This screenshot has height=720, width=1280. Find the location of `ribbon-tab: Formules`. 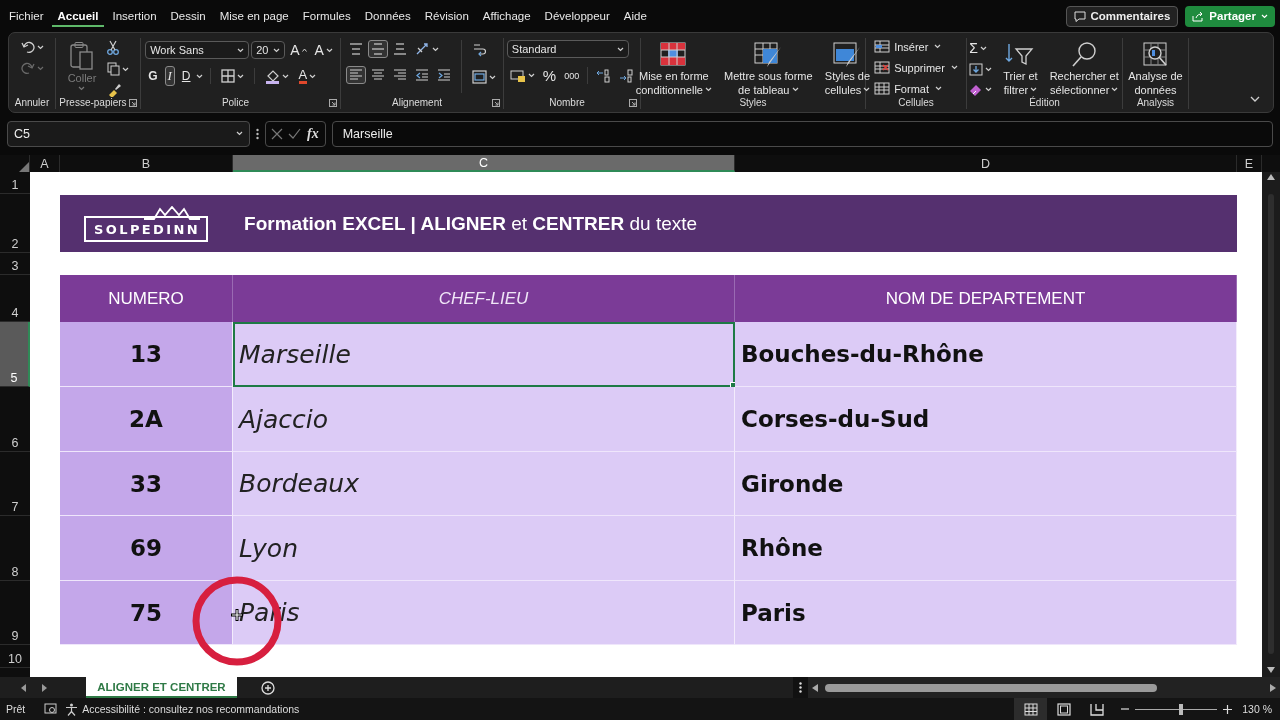

ribbon-tab: Formules is located at coordinates (326, 16).